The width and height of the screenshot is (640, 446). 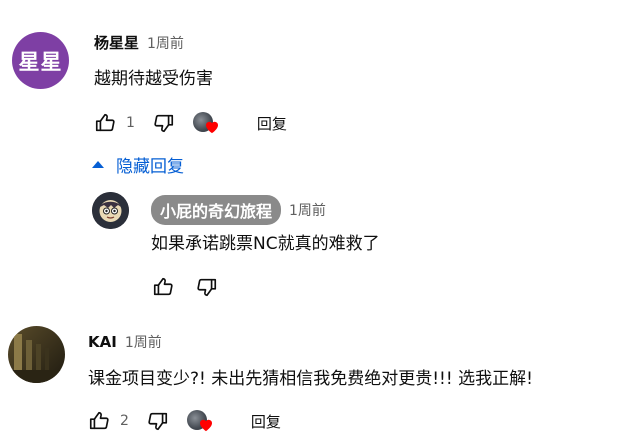 I want to click on avatar-photo, so click(x=36, y=354).